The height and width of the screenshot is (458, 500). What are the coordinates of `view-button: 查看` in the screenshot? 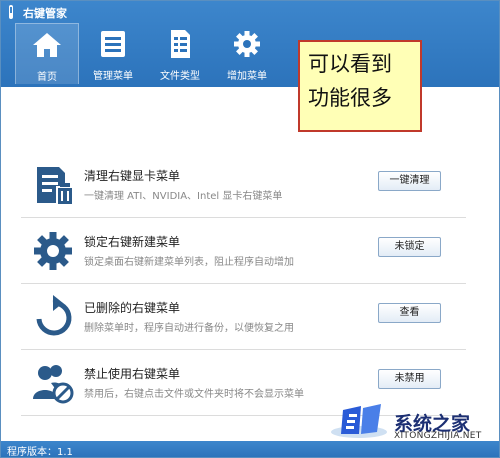 It's located at (409, 313).